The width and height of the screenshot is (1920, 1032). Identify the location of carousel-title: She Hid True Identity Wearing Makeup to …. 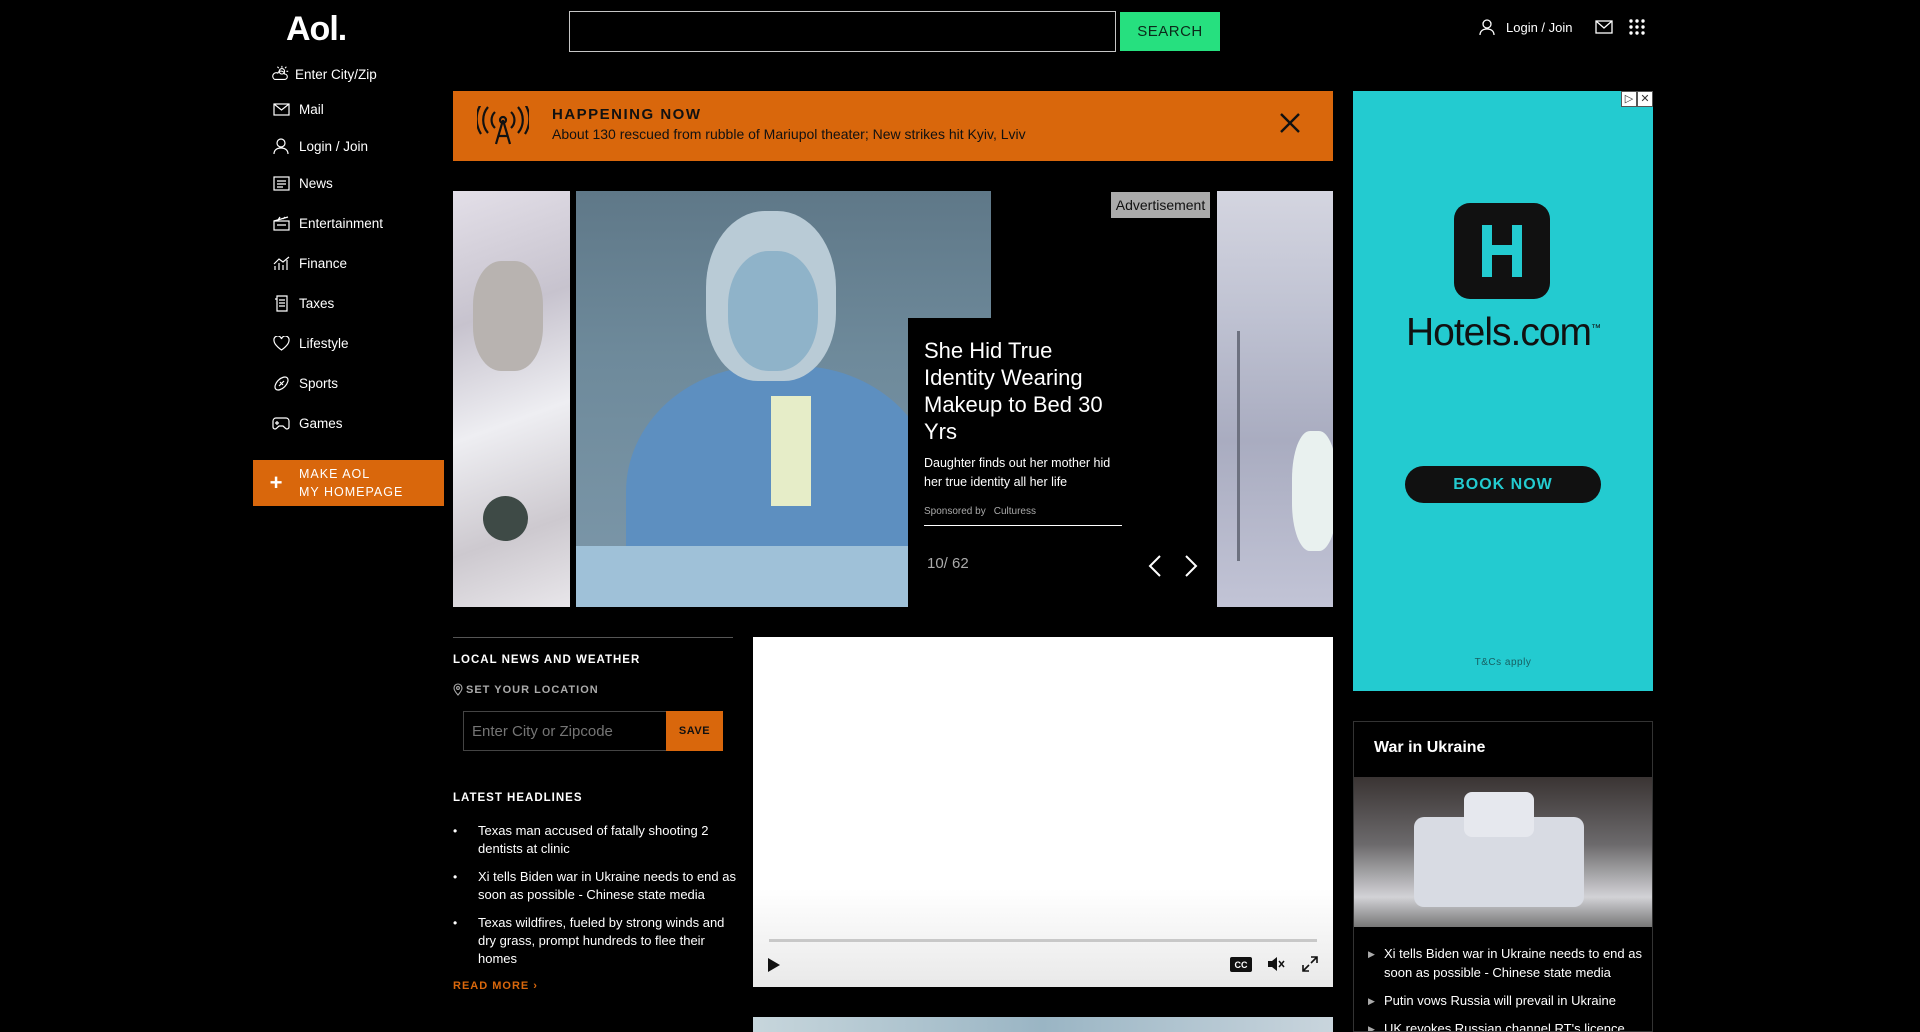
(1024, 391).